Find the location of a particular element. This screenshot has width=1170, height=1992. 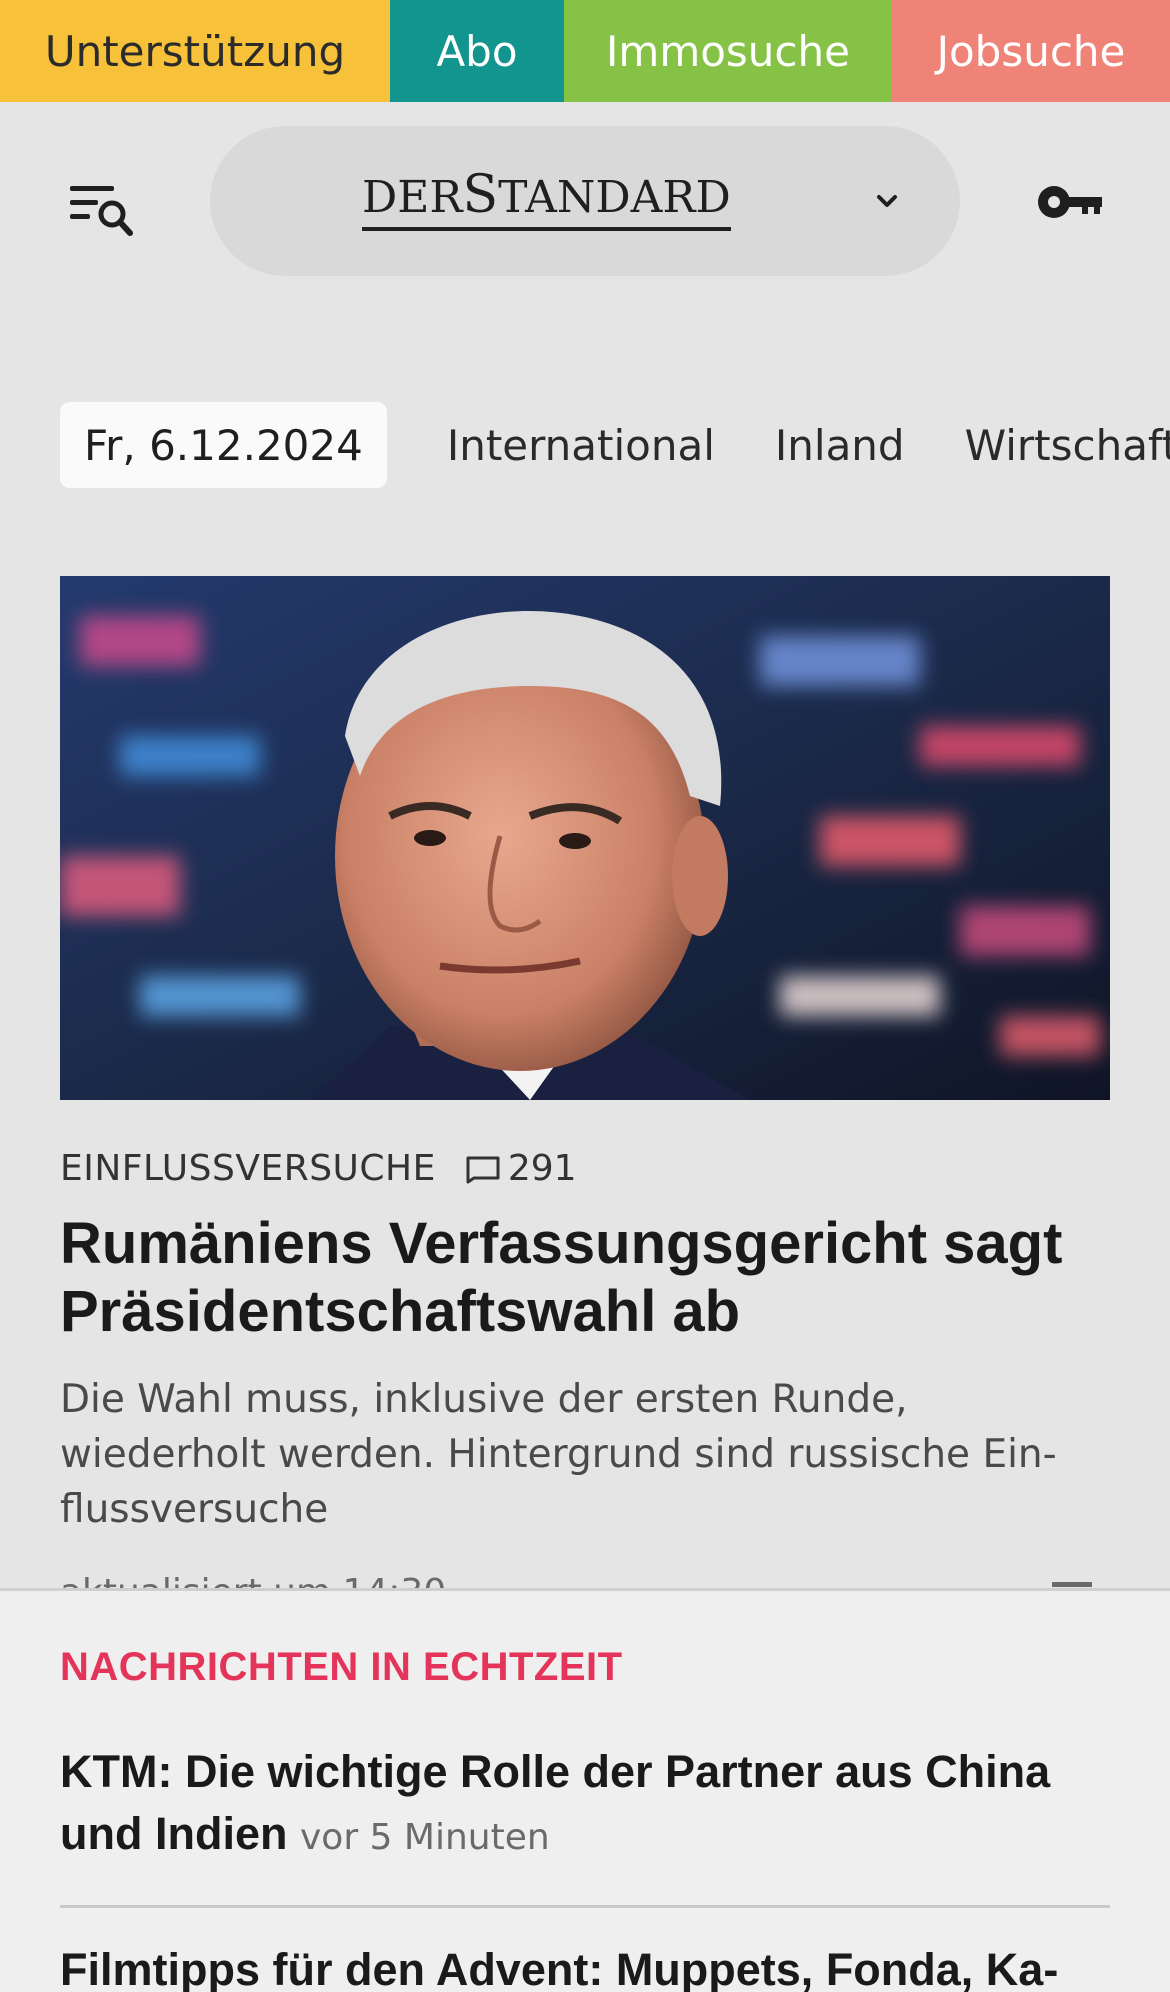

abo-link: Abo is located at coordinates (477, 51).